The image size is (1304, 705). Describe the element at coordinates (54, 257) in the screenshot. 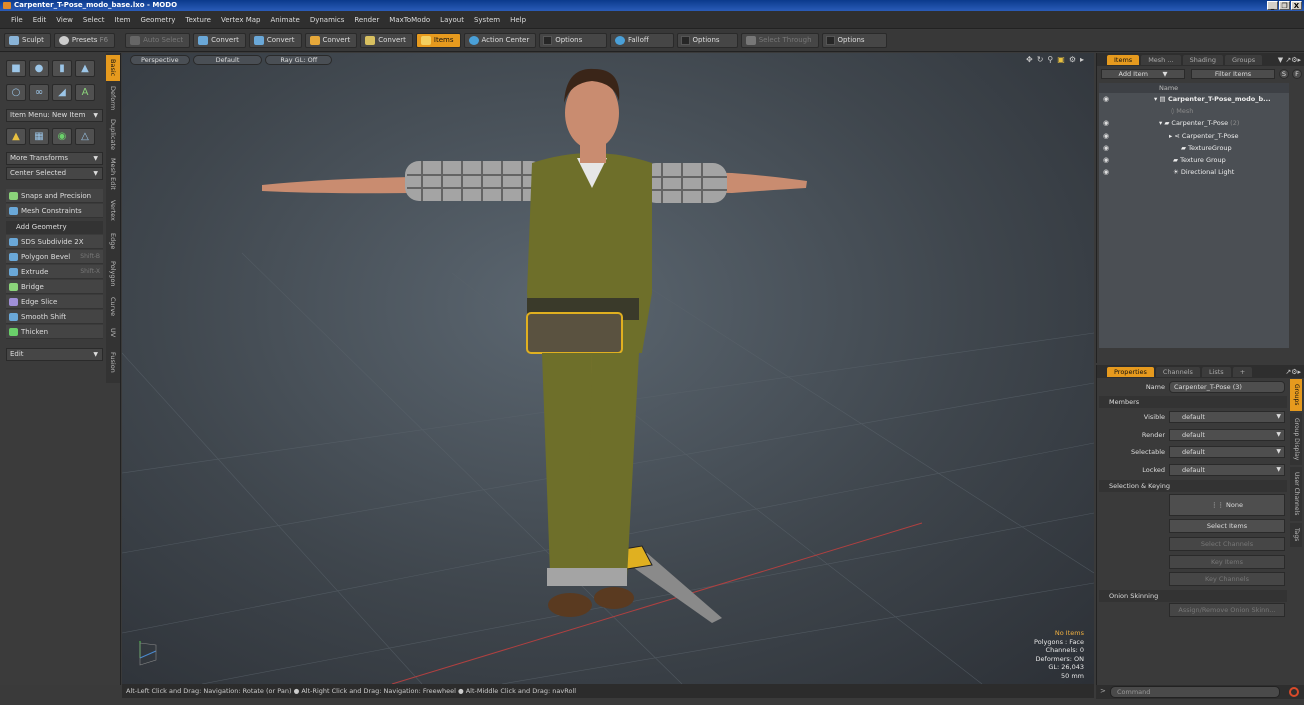

I see `polygon-bevel-button: Polygon Bevel Shift-B` at that location.